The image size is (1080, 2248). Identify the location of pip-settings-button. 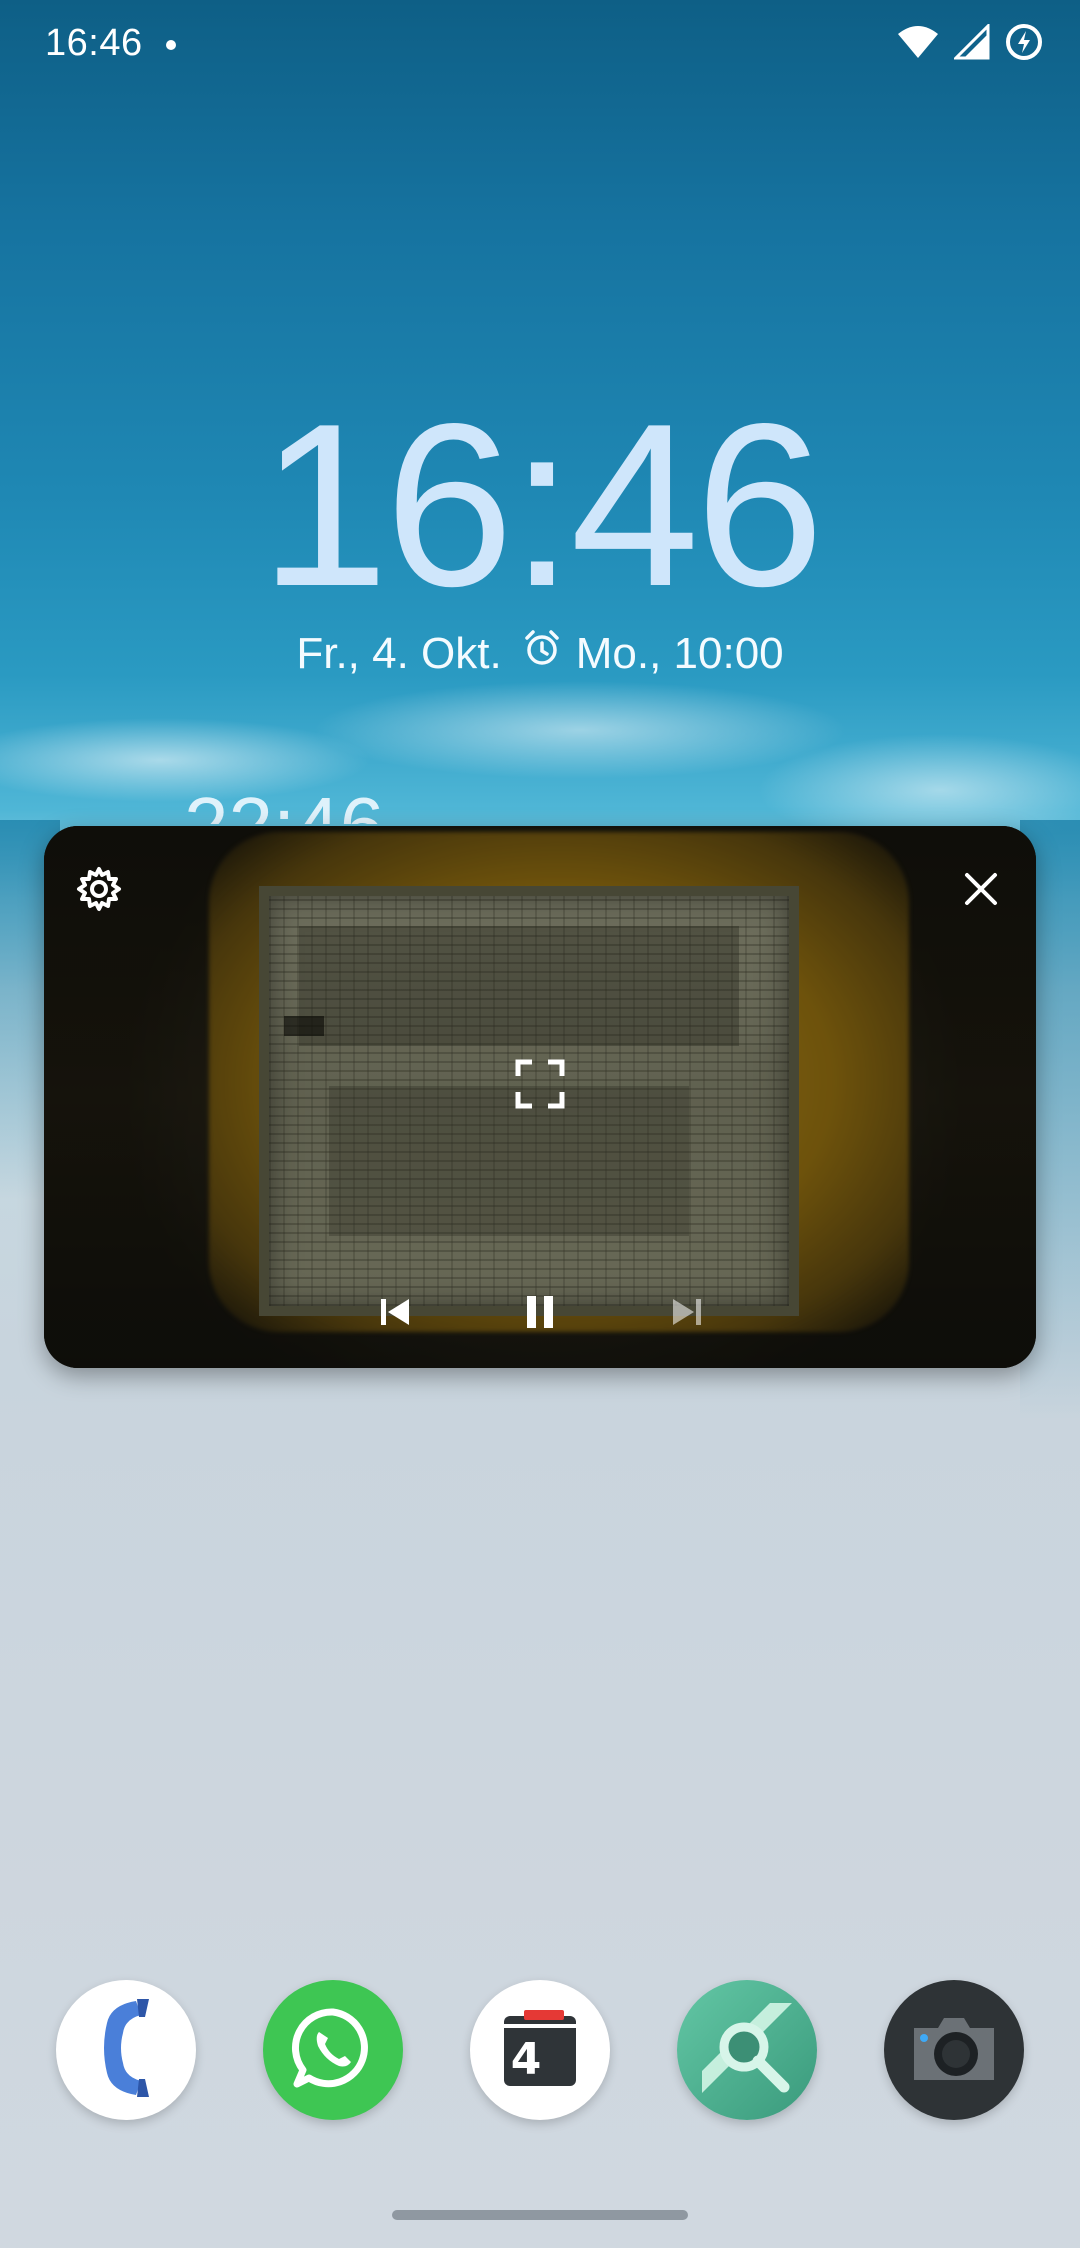
(99, 891).